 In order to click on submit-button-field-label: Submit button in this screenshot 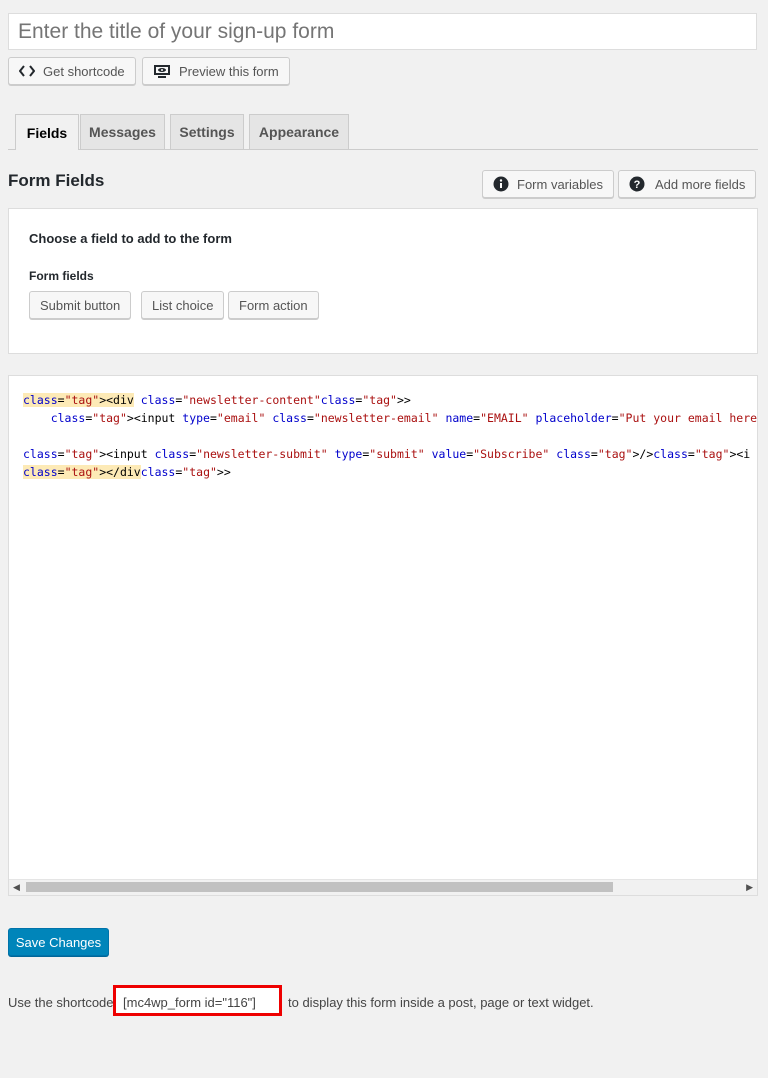, I will do `click(80, 305)`.